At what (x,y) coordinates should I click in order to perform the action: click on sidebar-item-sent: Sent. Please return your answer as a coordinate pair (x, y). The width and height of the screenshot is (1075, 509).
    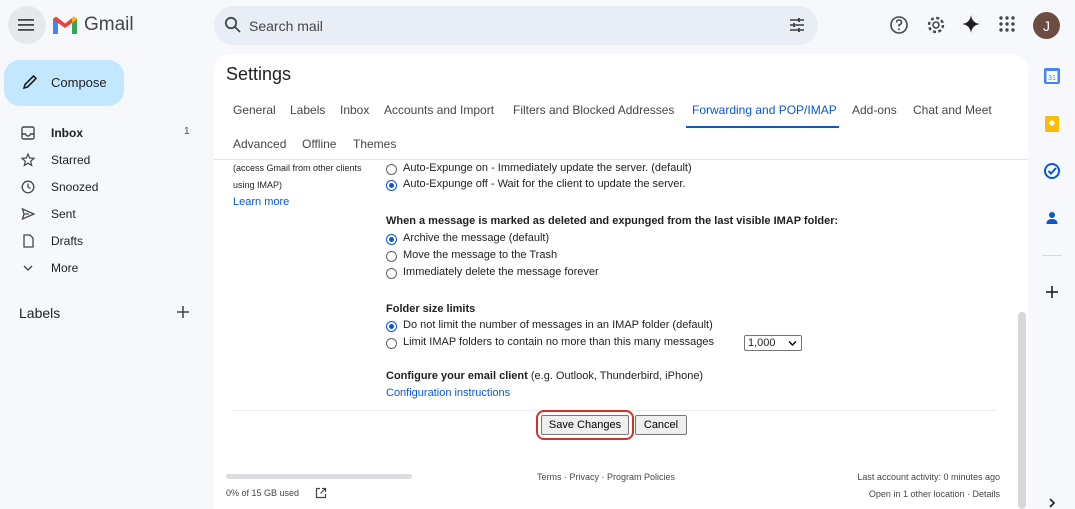
    Looking at the image, I should click on (102, 213).